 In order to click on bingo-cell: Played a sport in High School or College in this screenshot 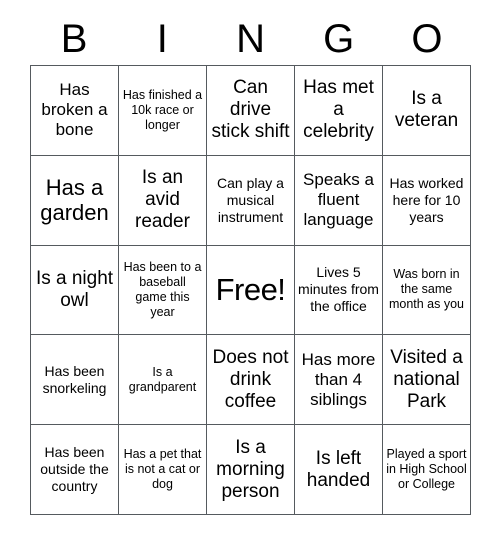, I will do `click(427, 470)`.